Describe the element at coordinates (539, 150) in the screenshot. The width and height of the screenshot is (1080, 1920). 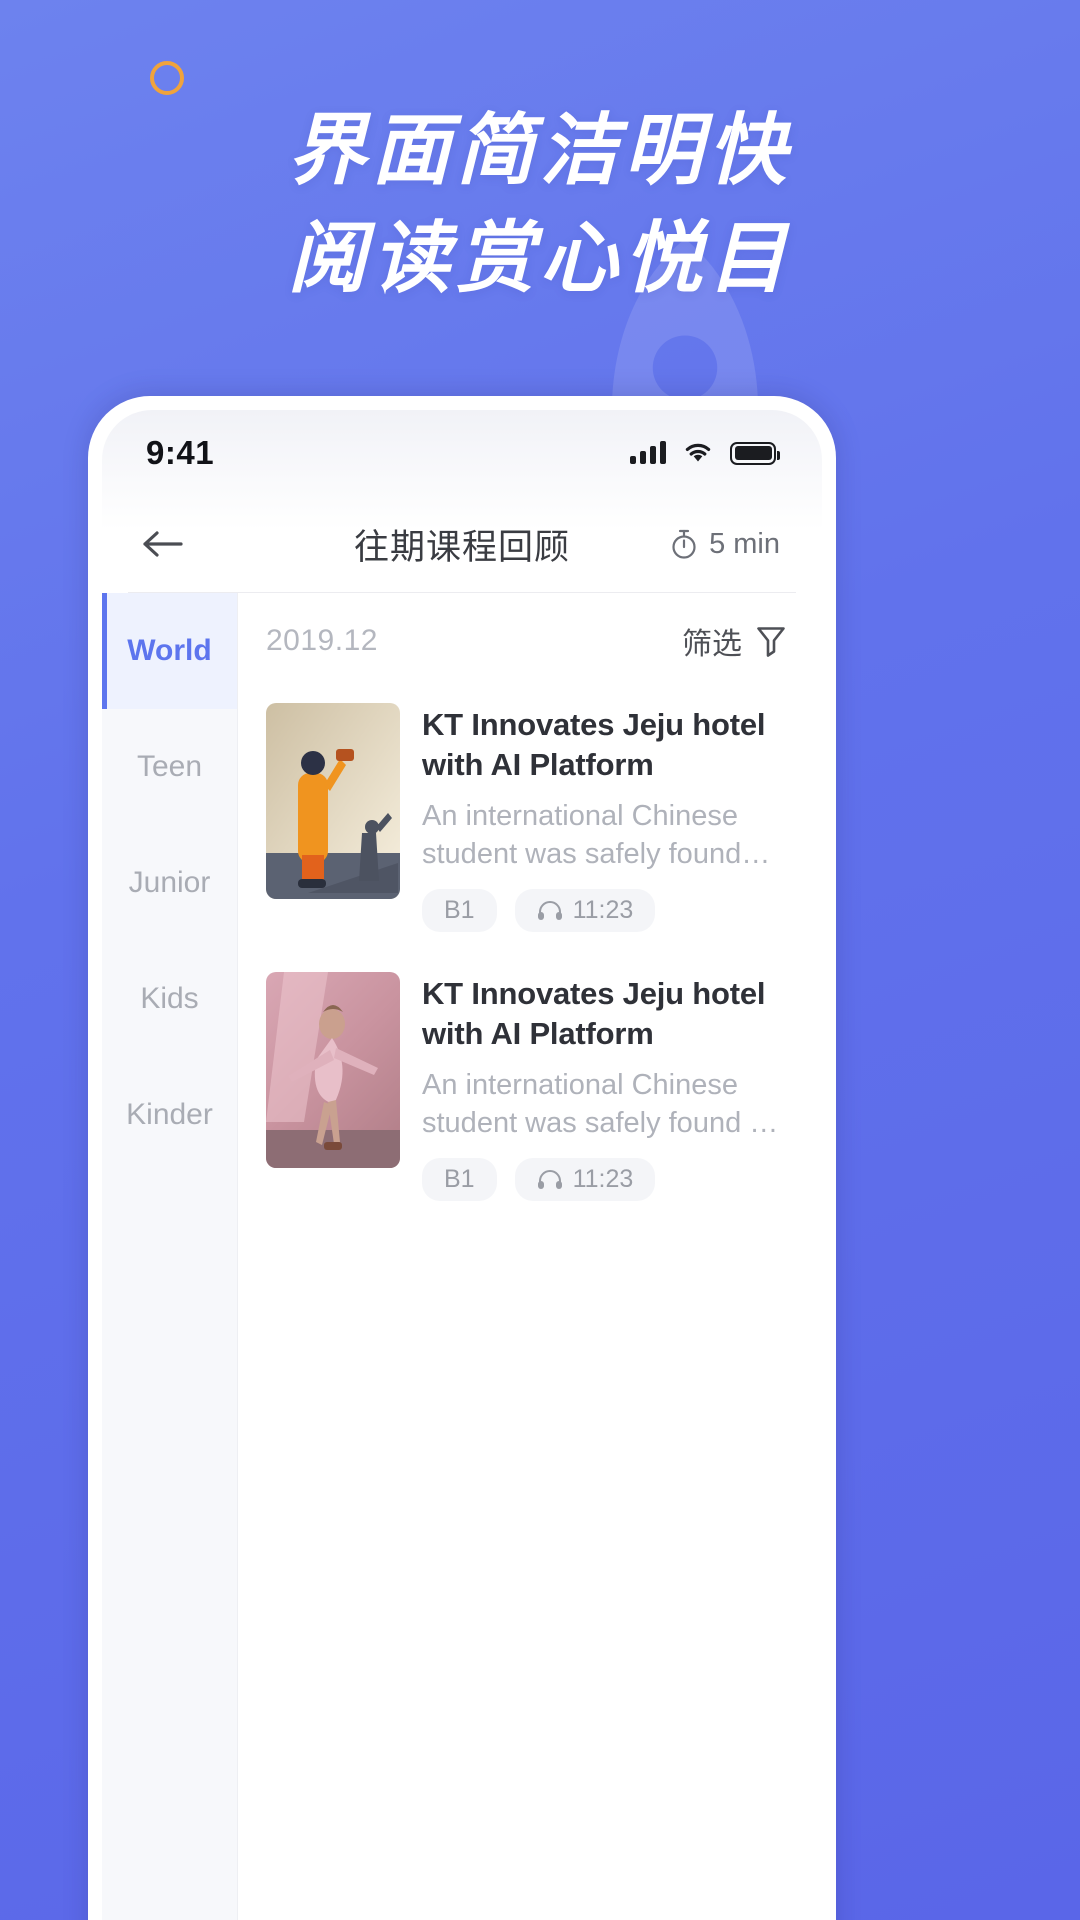
I see `headline-line-1: 界面简洁明快` at that location.